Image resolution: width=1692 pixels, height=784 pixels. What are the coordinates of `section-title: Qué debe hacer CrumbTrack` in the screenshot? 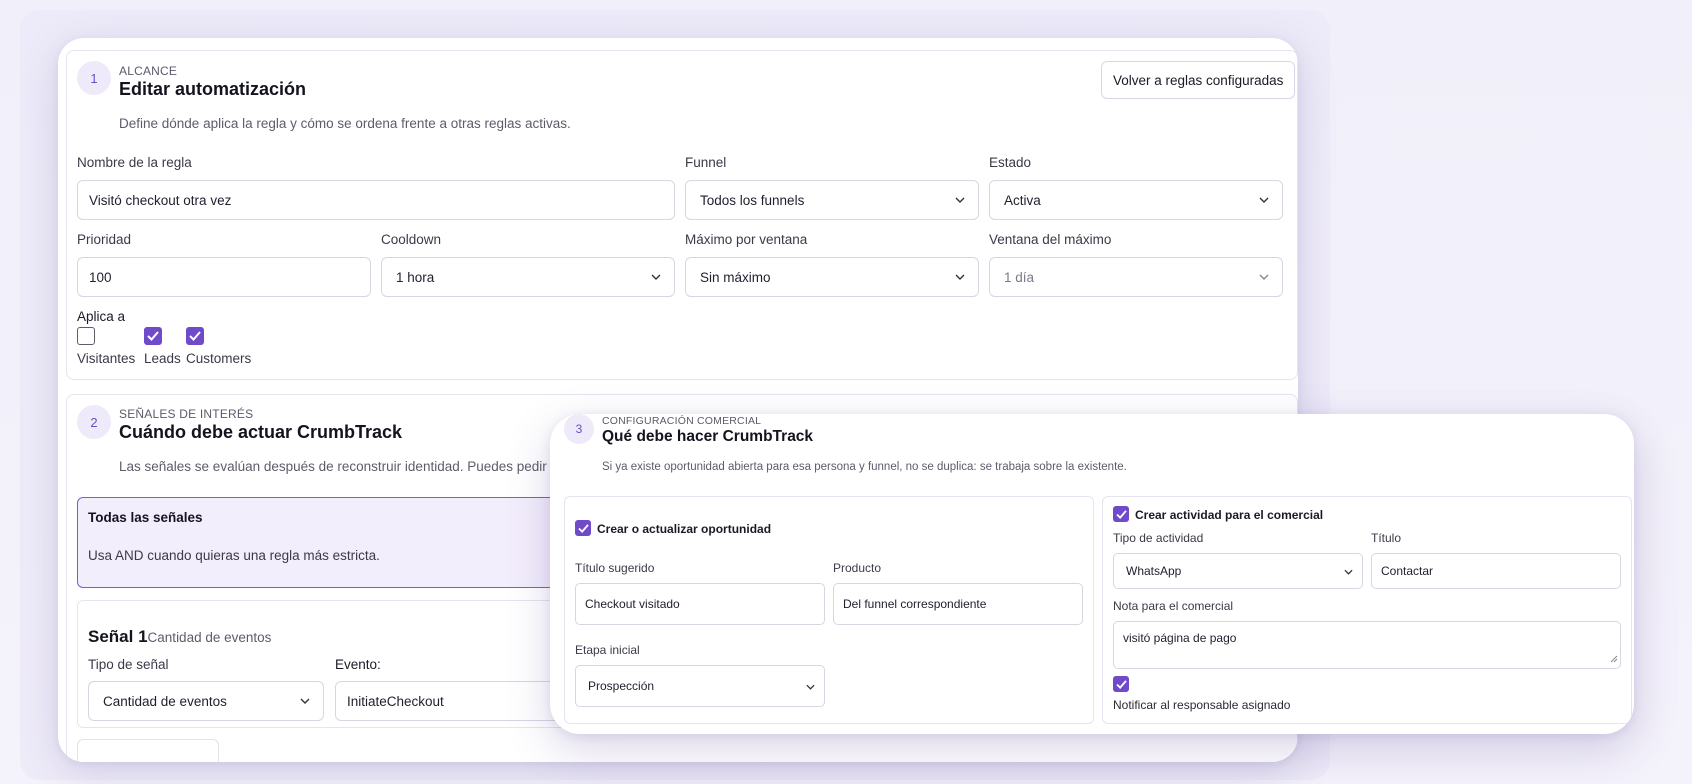 It's located at (708, 436).